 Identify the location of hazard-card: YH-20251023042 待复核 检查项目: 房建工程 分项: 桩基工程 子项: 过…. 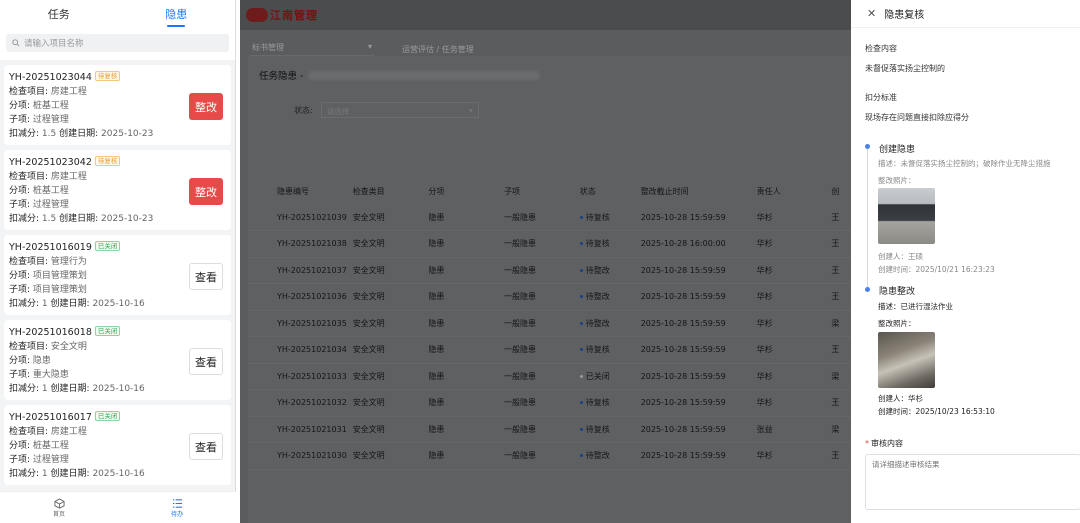
(117, 190).